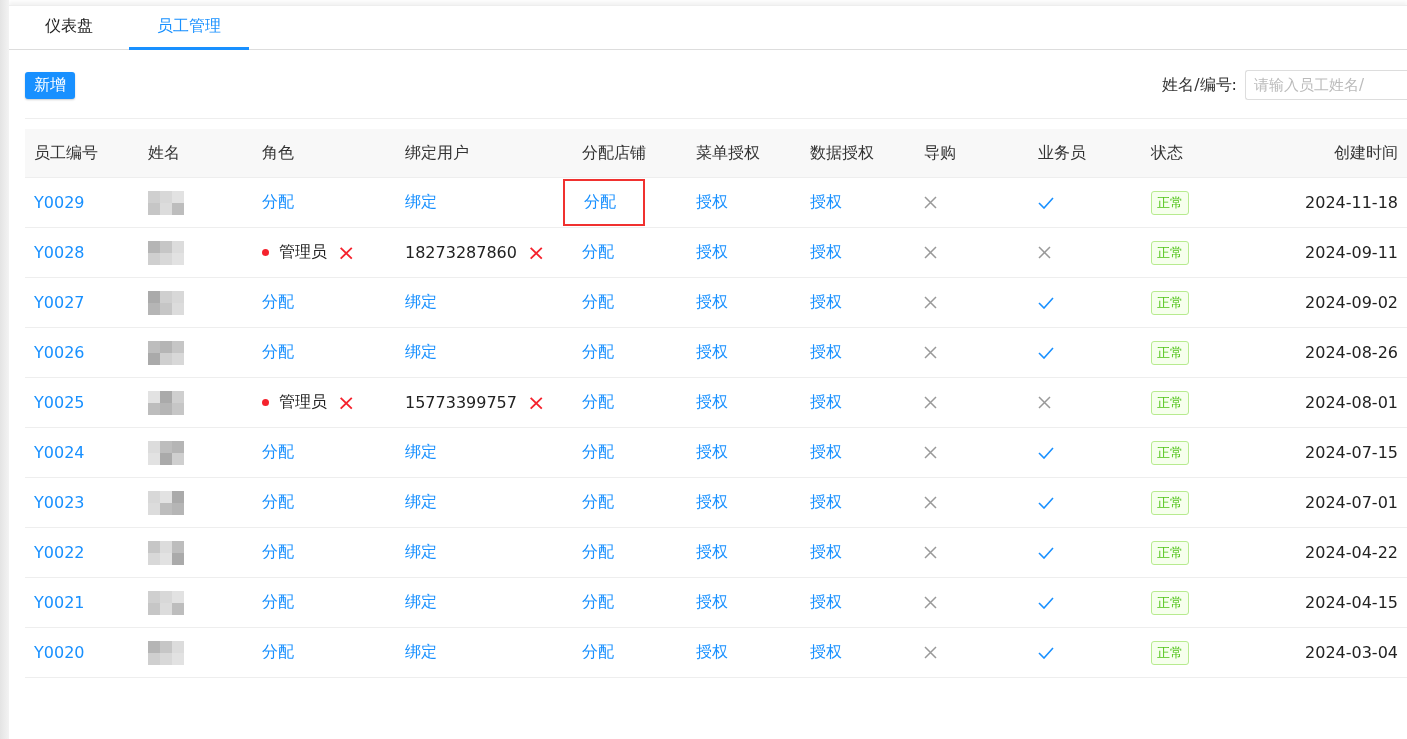  I want to click on column-header: 员工编号, so click(66, 153).